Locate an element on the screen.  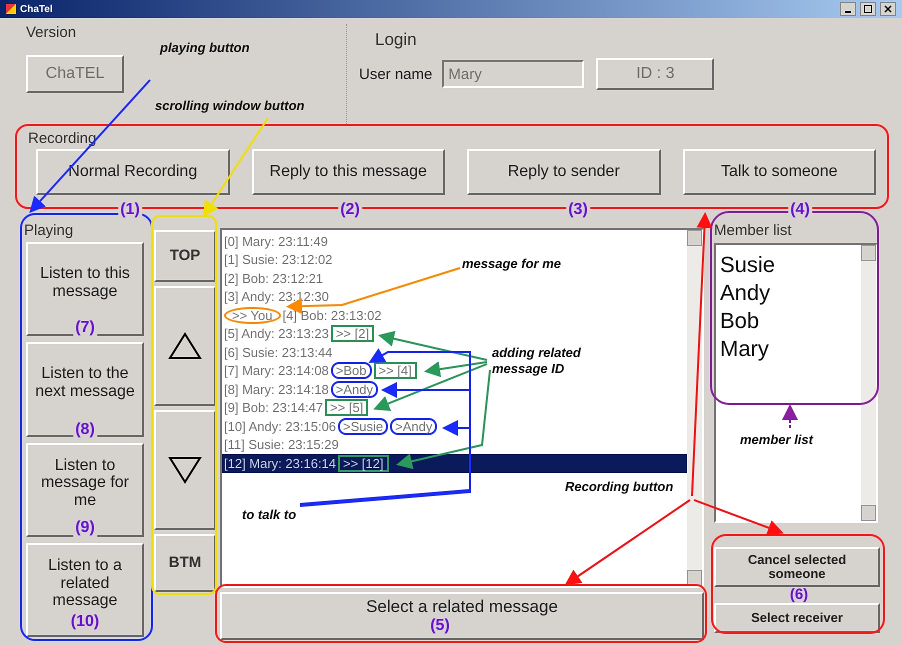
message-row: [9] Bob: 23:14:47 >> [5] is located at coordinates (296, 407).